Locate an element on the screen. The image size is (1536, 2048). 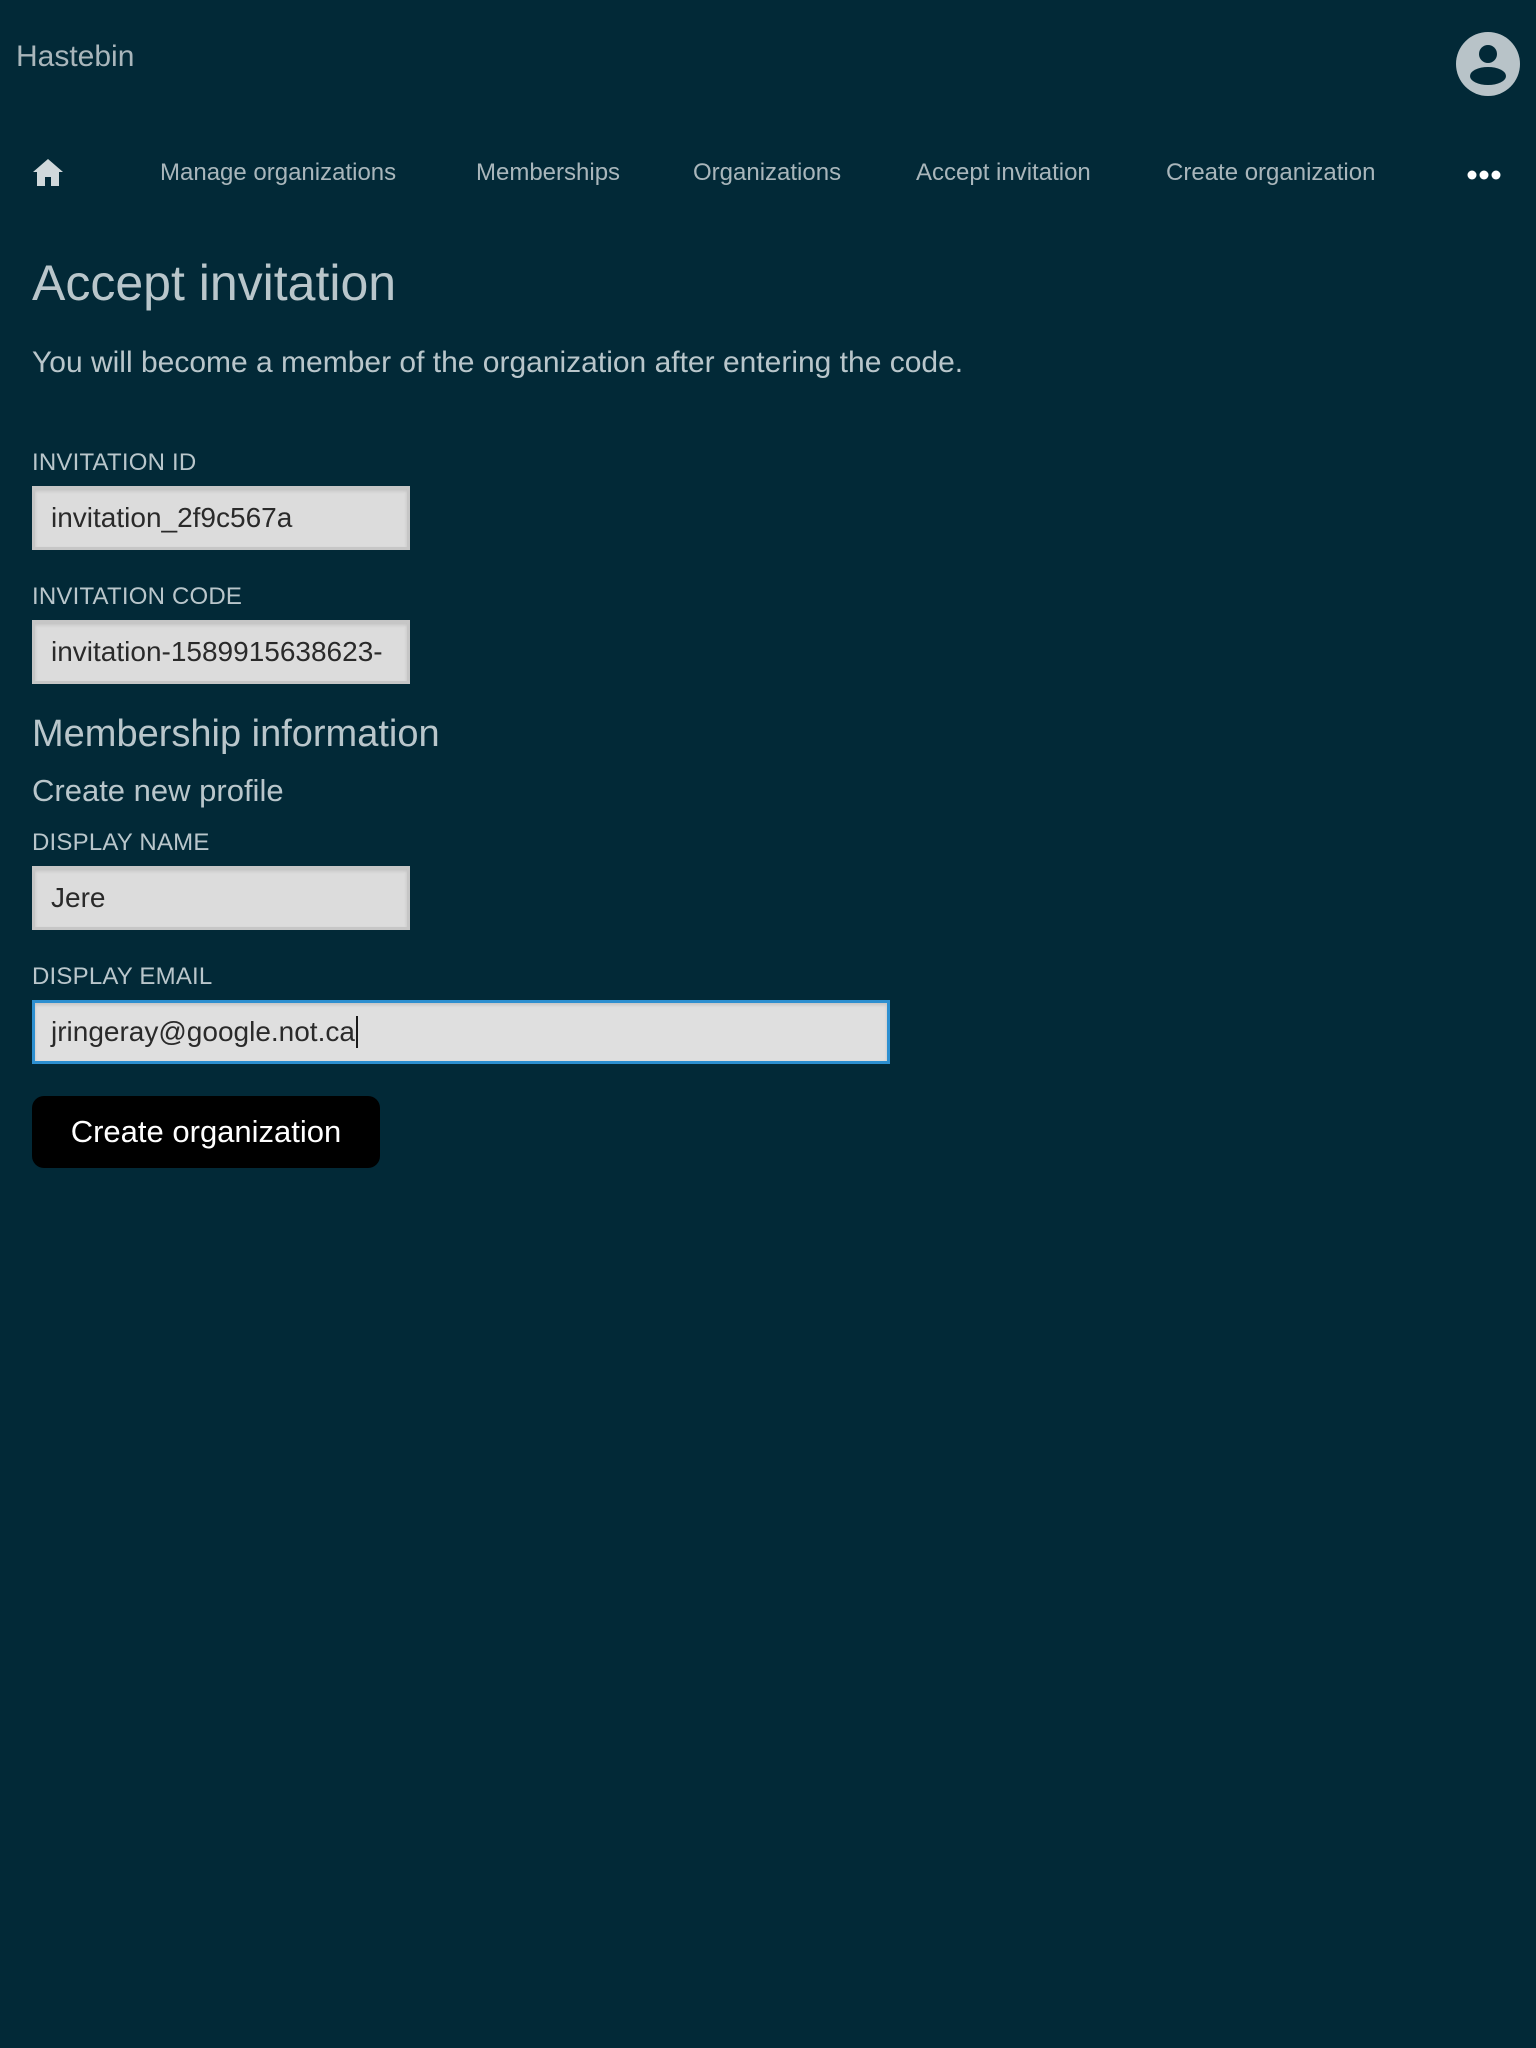
display-name-label: DISPLAY NAME is located at coordinates (121, 842).